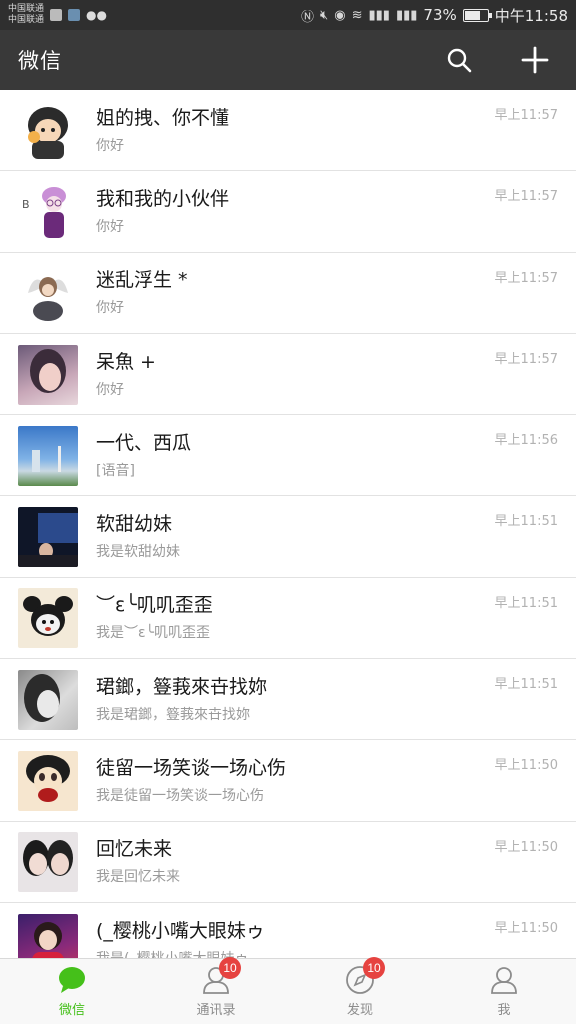  Describe the element at coordinates (357, 15) in the screenshot. I see `wifi-icon: ≋` at that location.